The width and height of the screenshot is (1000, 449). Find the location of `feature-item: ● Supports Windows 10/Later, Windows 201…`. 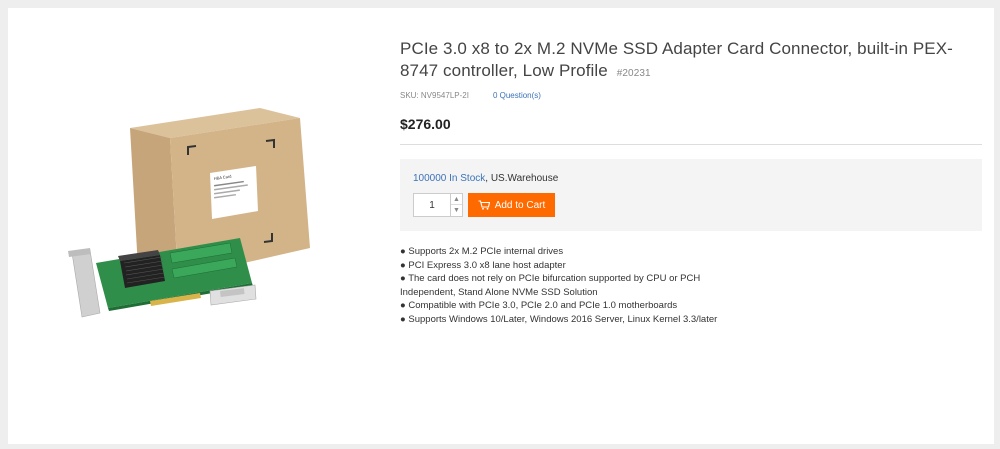

feature-item: ● Supports Windows 10/Later, Windows 201… is located at coordinates (559, 319).